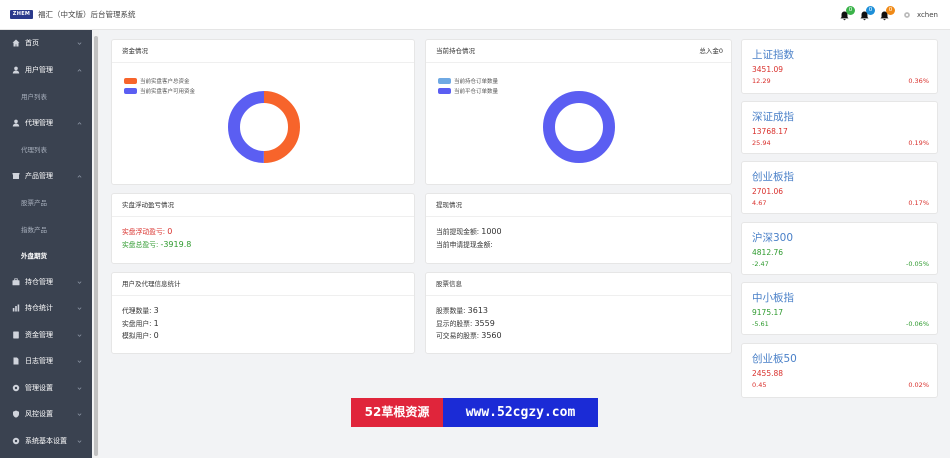 Image resolution: width=950 pixels, height=458 pixels. What do you see at coordinates (137, 311) in the screenshot?
I see `agents-label: 代理数量:` at bounding box center [137, 311].